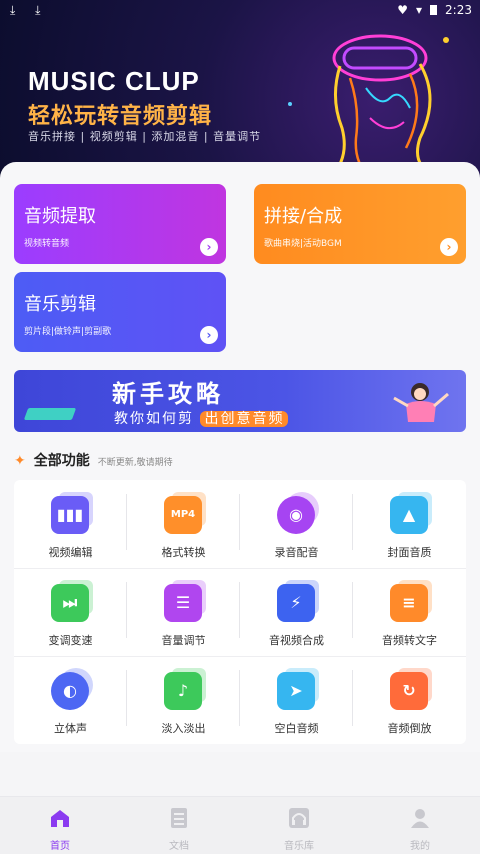 This screenshot has height=854, width=480. I want to click on feature-label: 音频转文字, so click(409, 640).